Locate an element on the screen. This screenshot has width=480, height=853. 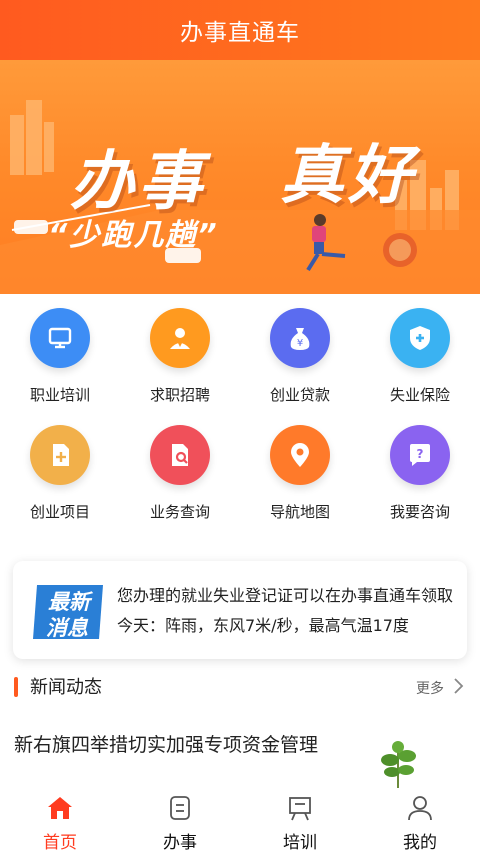
service-unemployment-insurance: 失业保险 is located at coordinates (420, 356).